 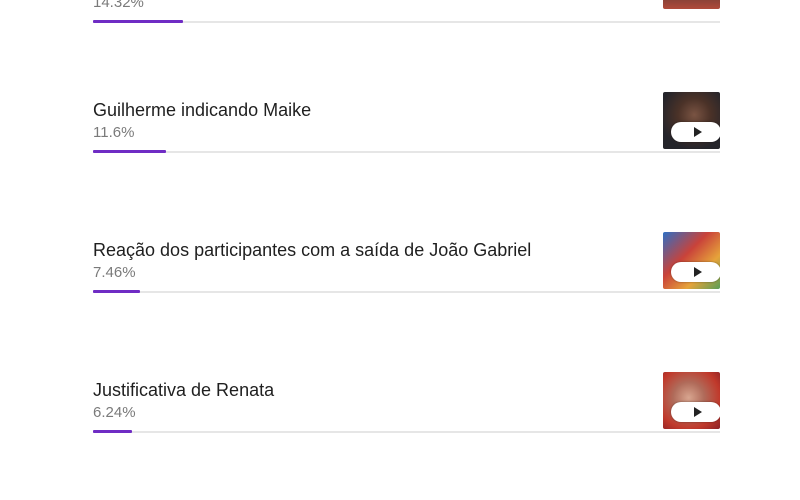 I want to click on poll-option-1: 14.32%, so click(x=406, y=11).